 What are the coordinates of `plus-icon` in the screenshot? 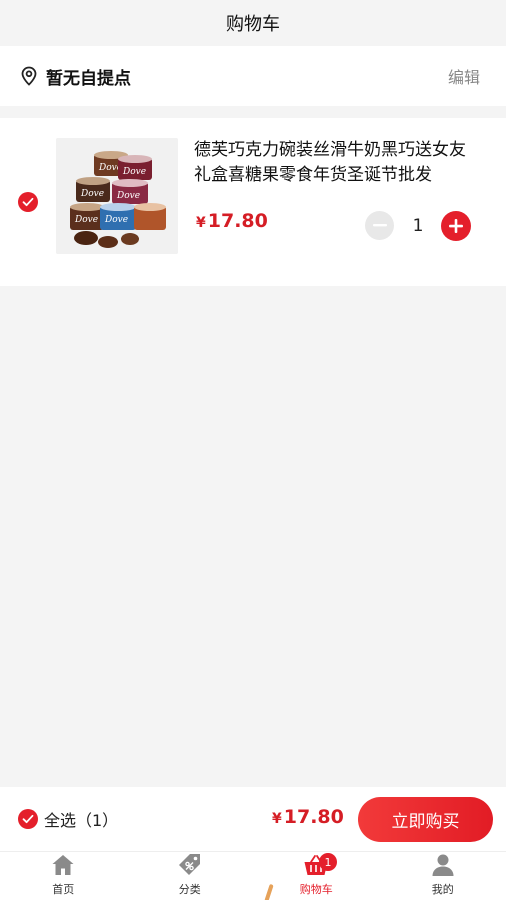 It's located at (456, 226).